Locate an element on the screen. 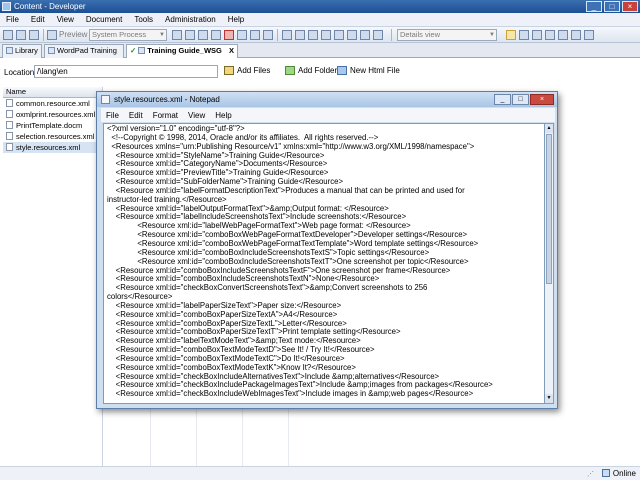 Image resolution: width=640 pixels, height=480 pixels. new-html-file-button: New Html File is located at coordinates (368, 70).